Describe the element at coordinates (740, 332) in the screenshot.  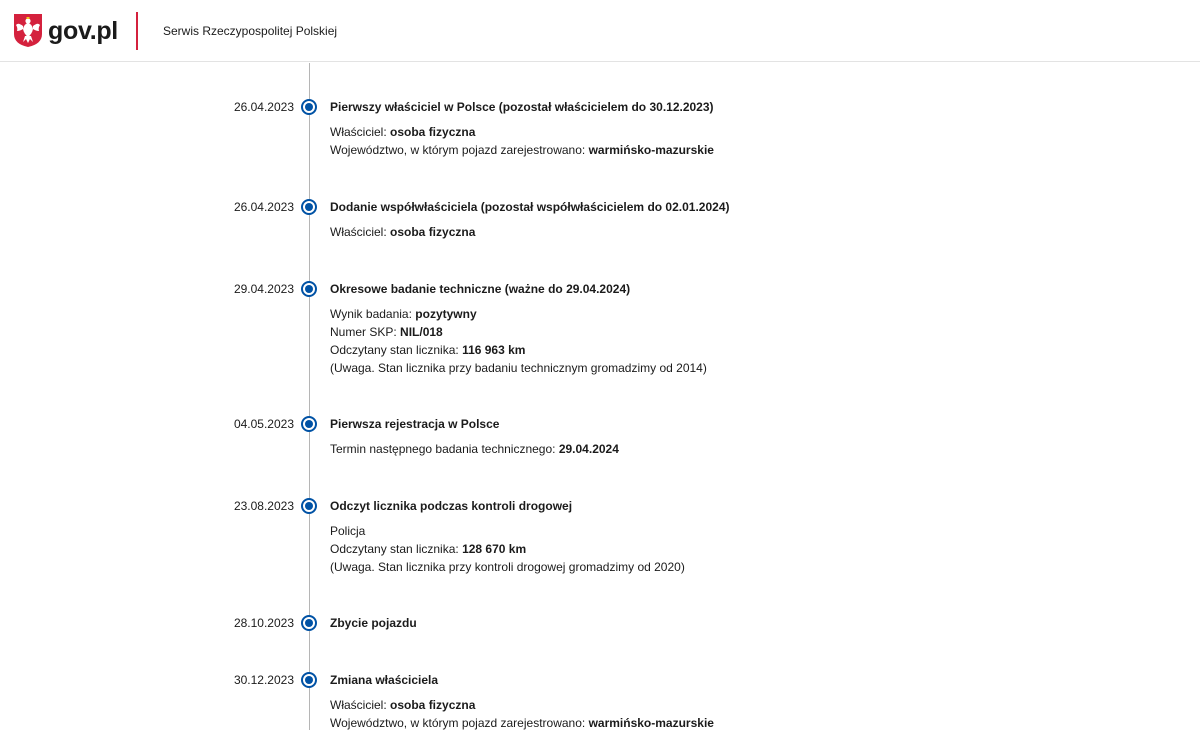
I see `event-detail-line: Numer SKP: NIL/018` at that location.